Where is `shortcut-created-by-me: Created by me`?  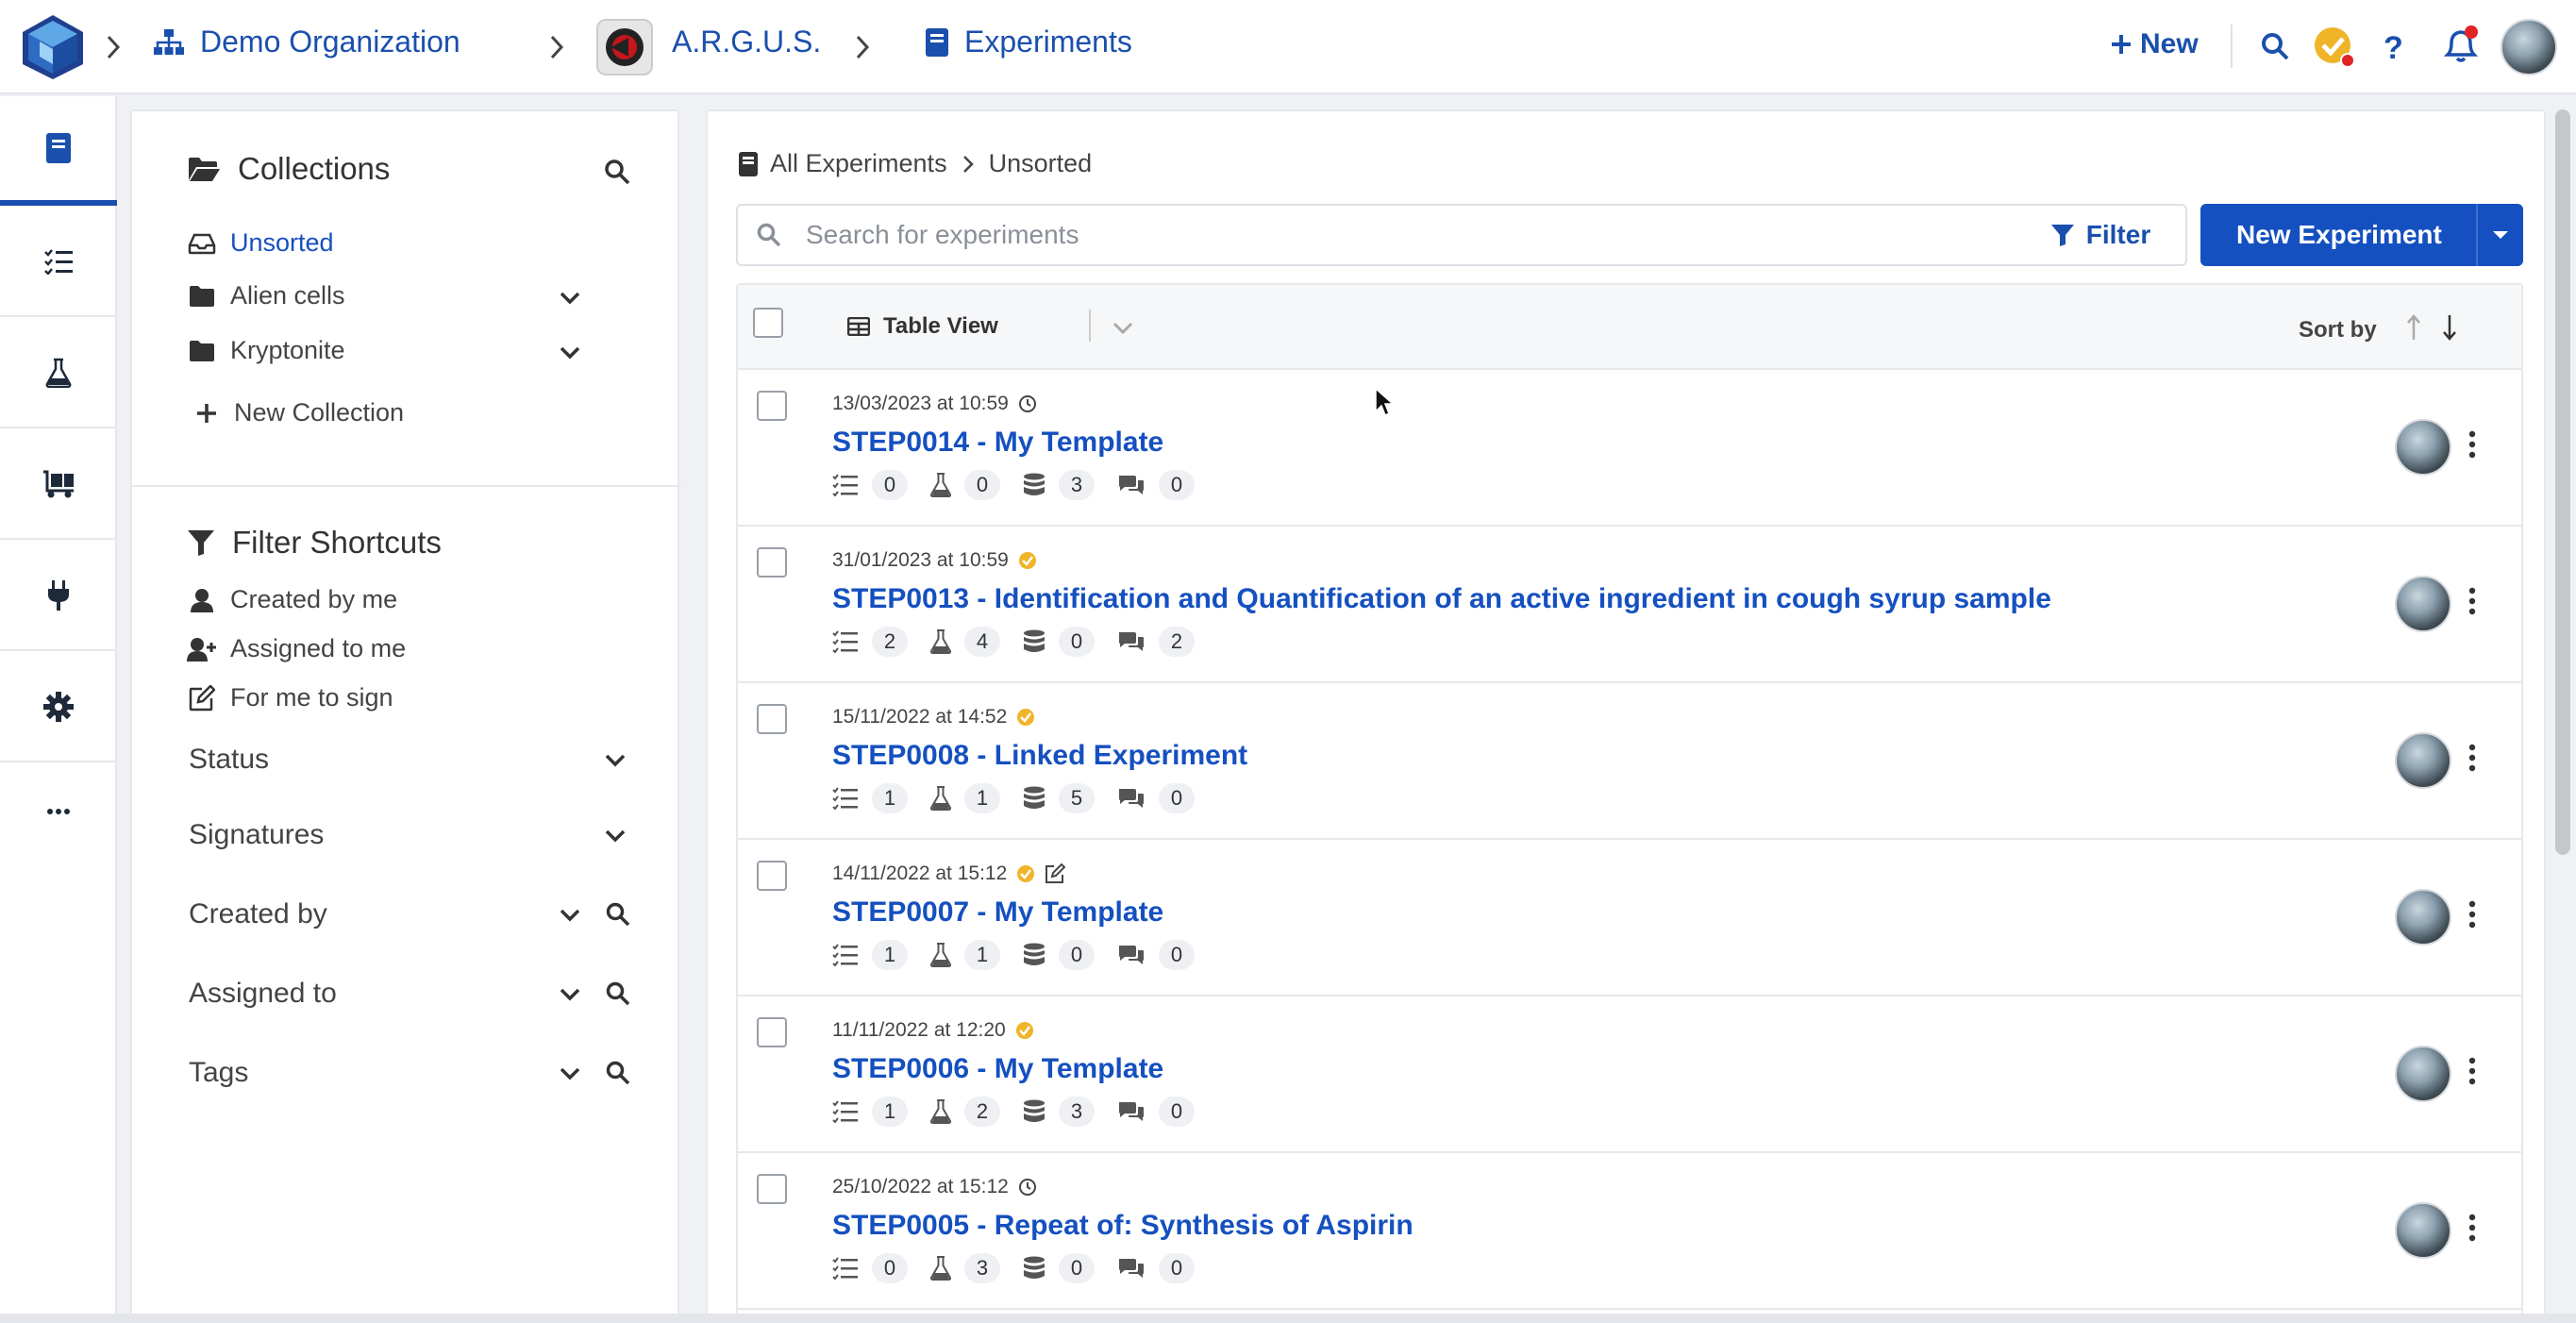
shortcut-created-by-me: Created by me is located at coordinates (292, 599).